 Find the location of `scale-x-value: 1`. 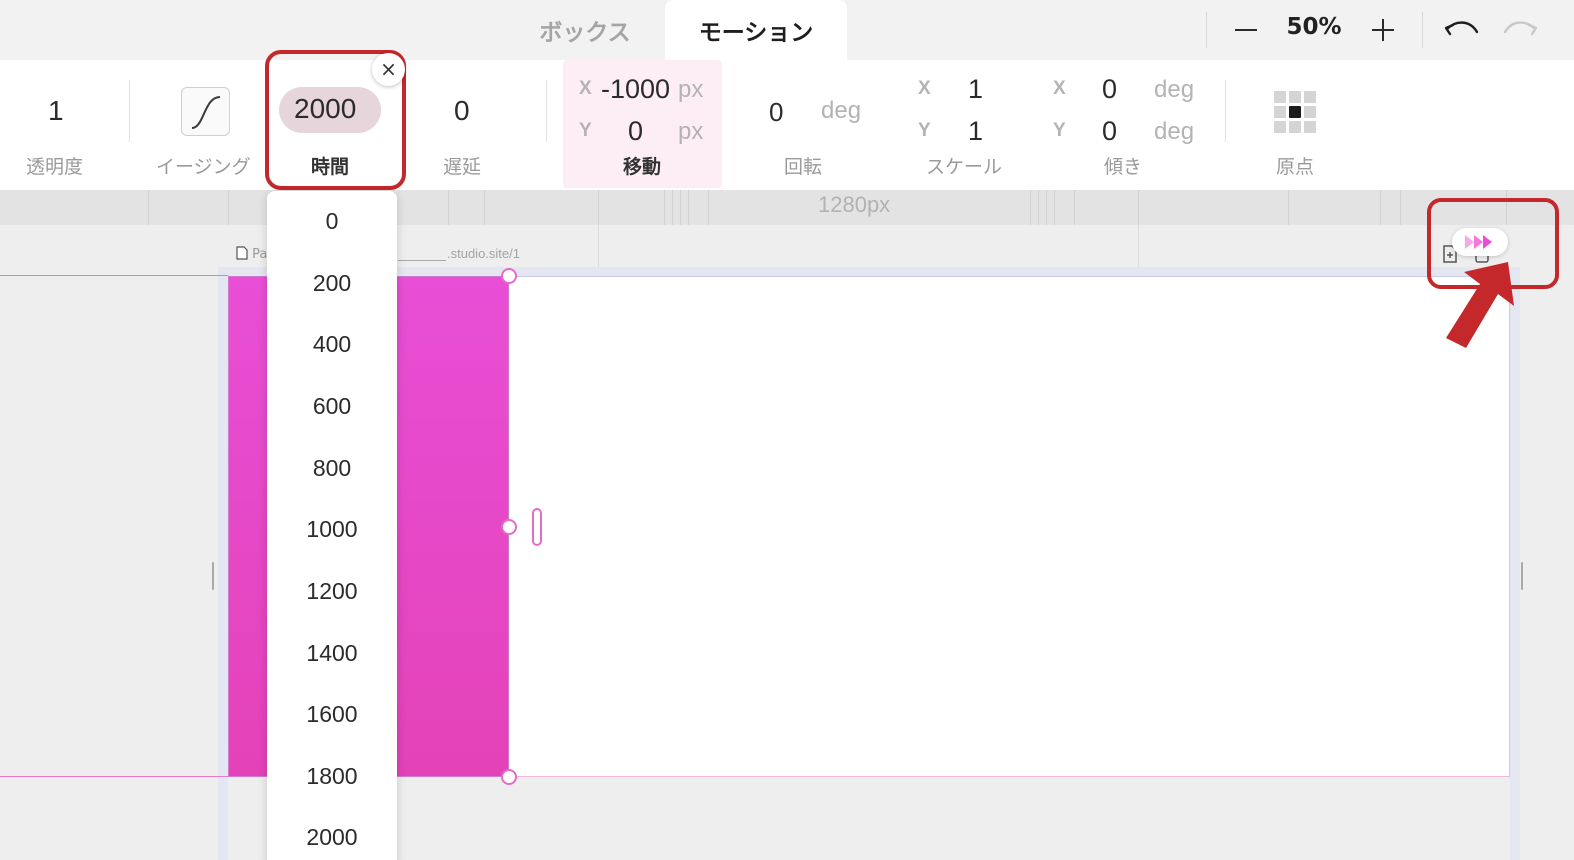

scale-x-value: 1 is located at coordinates (975, 89).